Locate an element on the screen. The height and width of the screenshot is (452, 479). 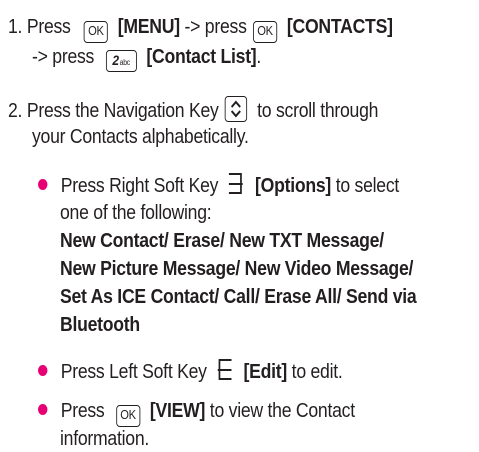
bullet-text: one of the following: is located at coordinates (136, 212).